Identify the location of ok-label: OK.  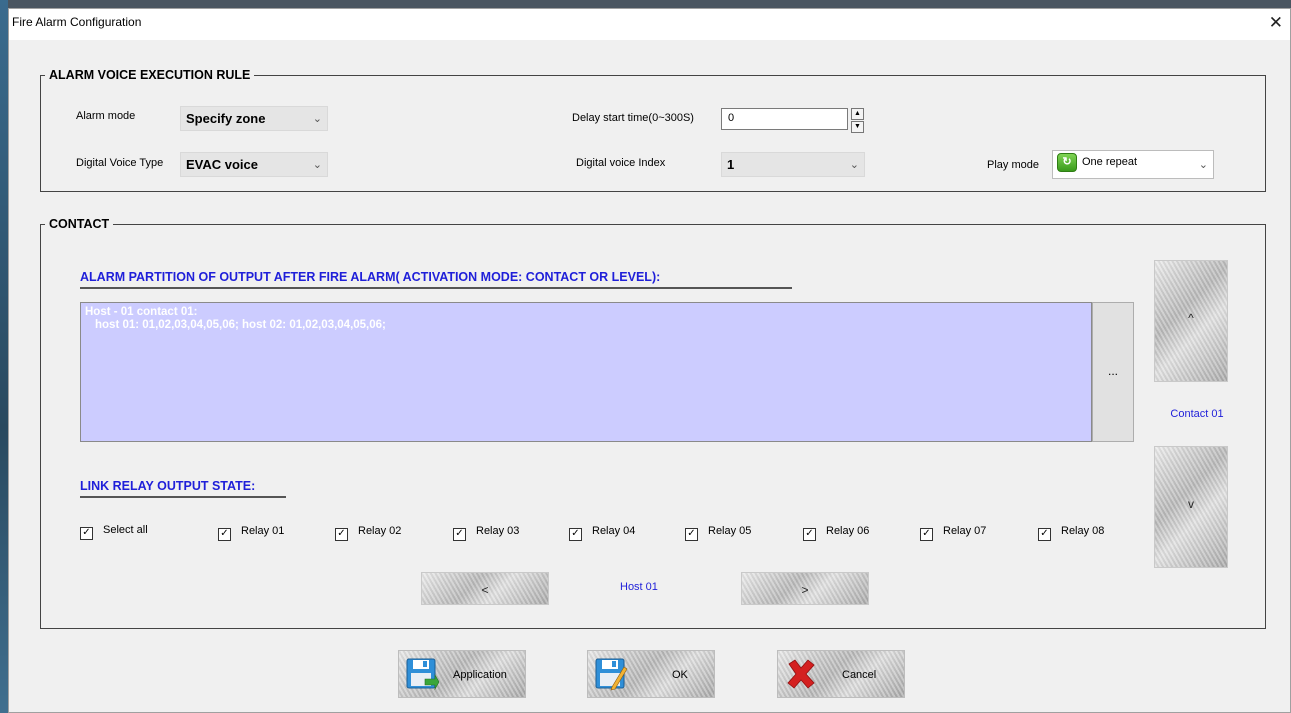
(680, 675).